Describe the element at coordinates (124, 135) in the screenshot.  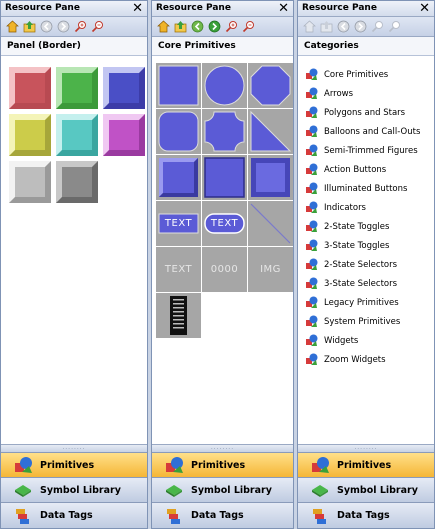
I see `panel-border-magenta` at that location.